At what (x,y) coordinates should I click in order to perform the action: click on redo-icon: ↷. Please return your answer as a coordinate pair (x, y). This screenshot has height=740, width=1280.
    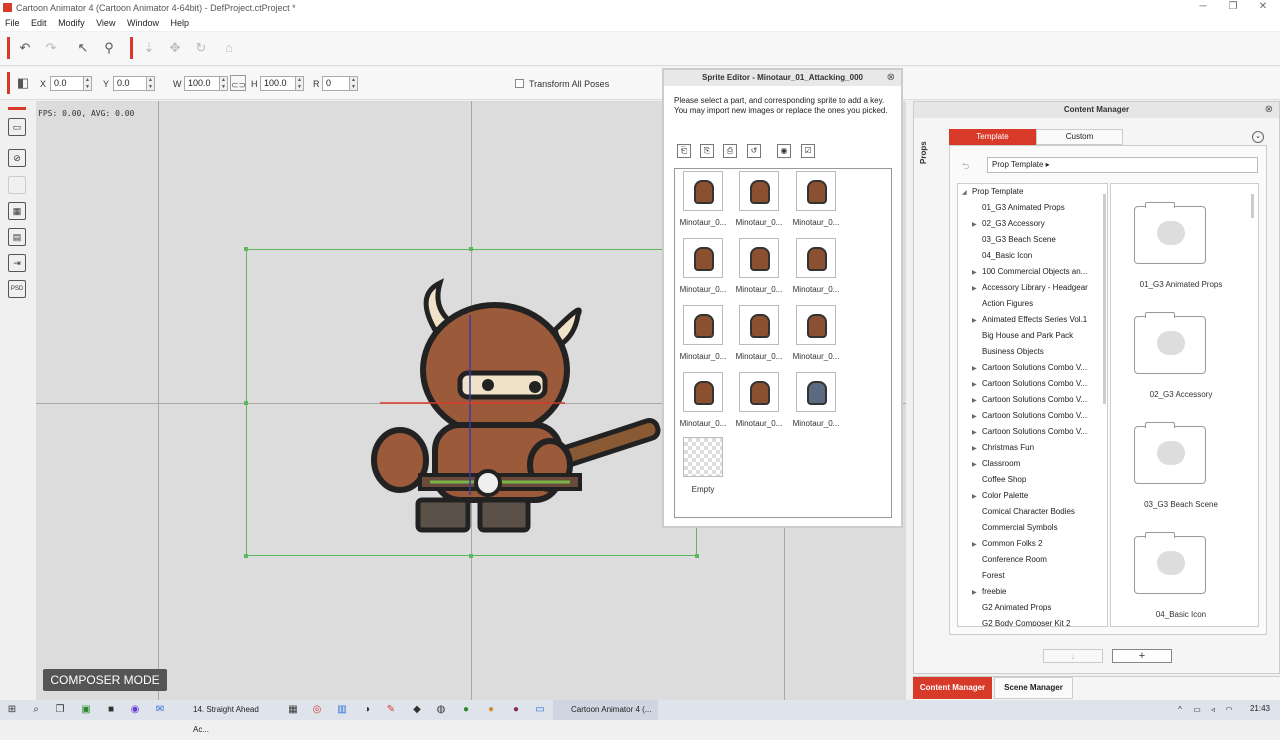
    Looking at the image, I should click on (51, 48).